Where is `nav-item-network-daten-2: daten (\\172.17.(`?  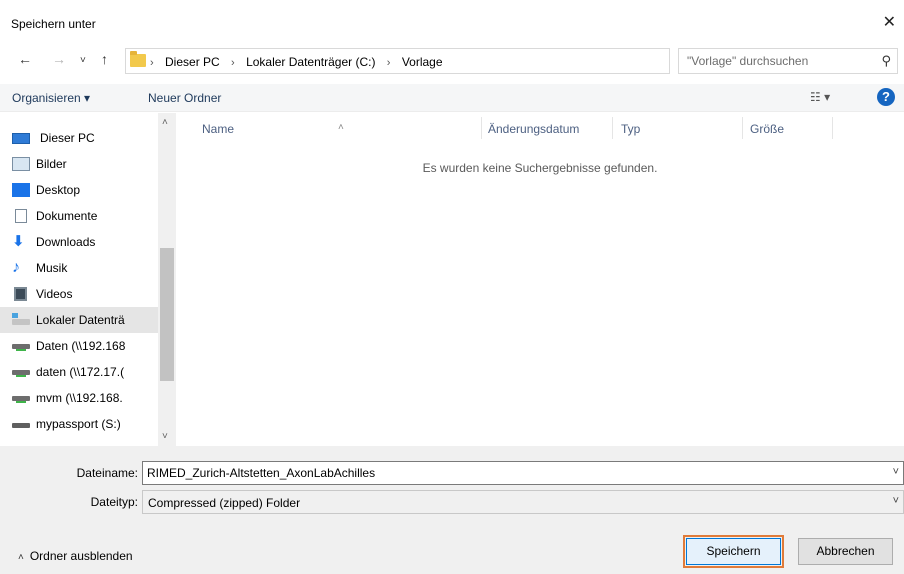
nav-item-network-daten-2: daten (\\172.17.( is located at coordinates (79, 372).